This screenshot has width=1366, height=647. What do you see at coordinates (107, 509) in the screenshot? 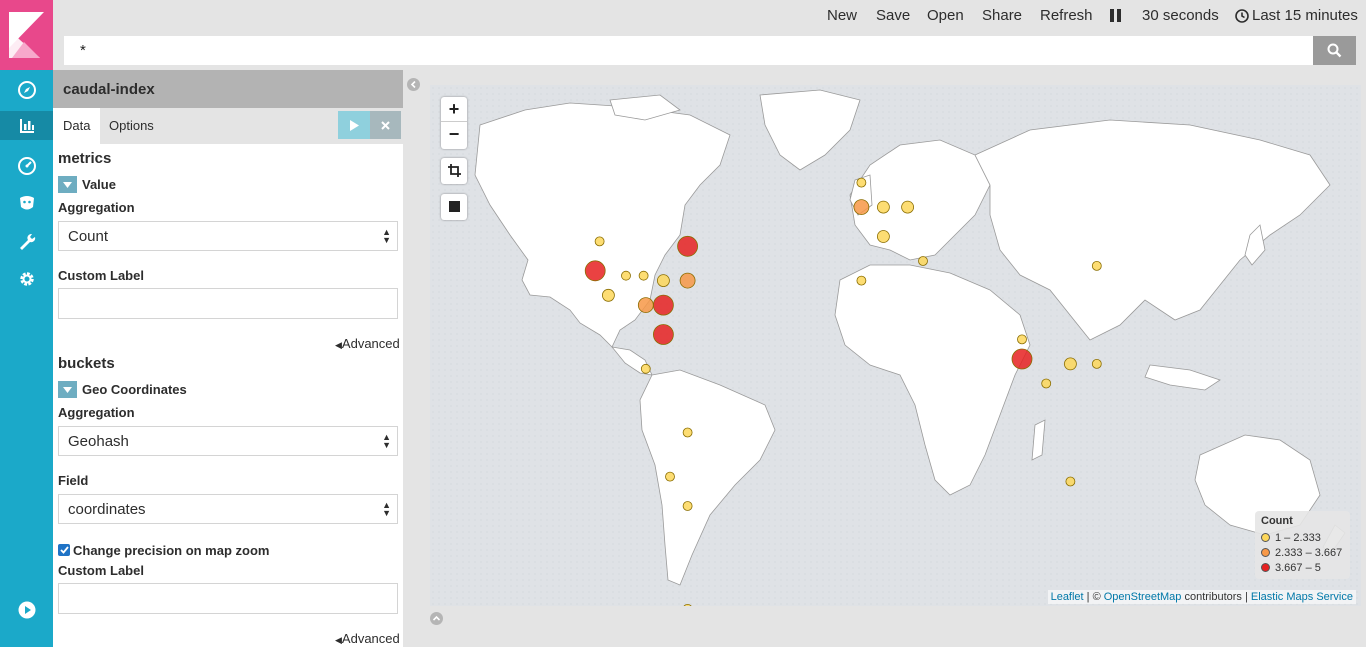
I see `buckets-field-value: coordinates` at bounding box center [107, 509].